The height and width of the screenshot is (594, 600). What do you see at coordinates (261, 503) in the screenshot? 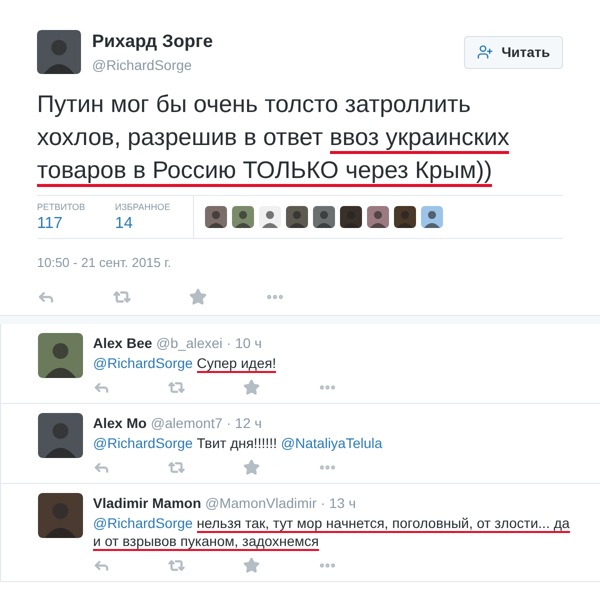
I see `reply-author-handle: @MamonVladimir` at bounding box center [261, 503].